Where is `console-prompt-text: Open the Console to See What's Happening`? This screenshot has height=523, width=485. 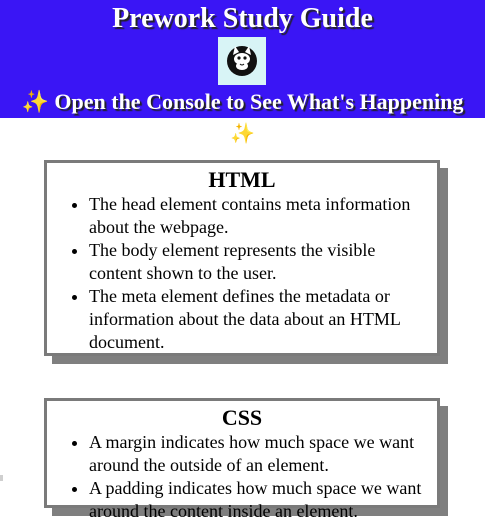
console-prompt-text: Open the Console to See What's Happening is located at coordinates (259, 101).